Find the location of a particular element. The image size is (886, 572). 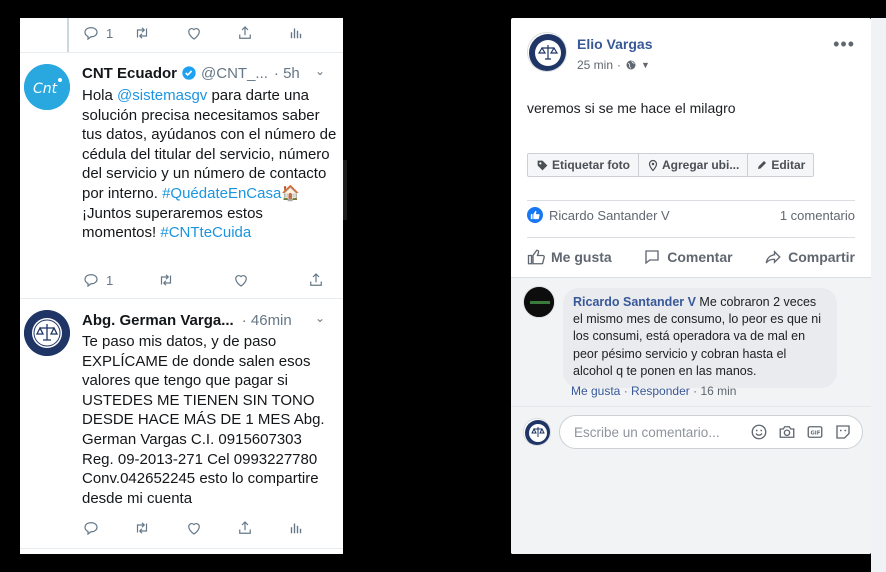

reply-button is located at coordinates (102, 528).